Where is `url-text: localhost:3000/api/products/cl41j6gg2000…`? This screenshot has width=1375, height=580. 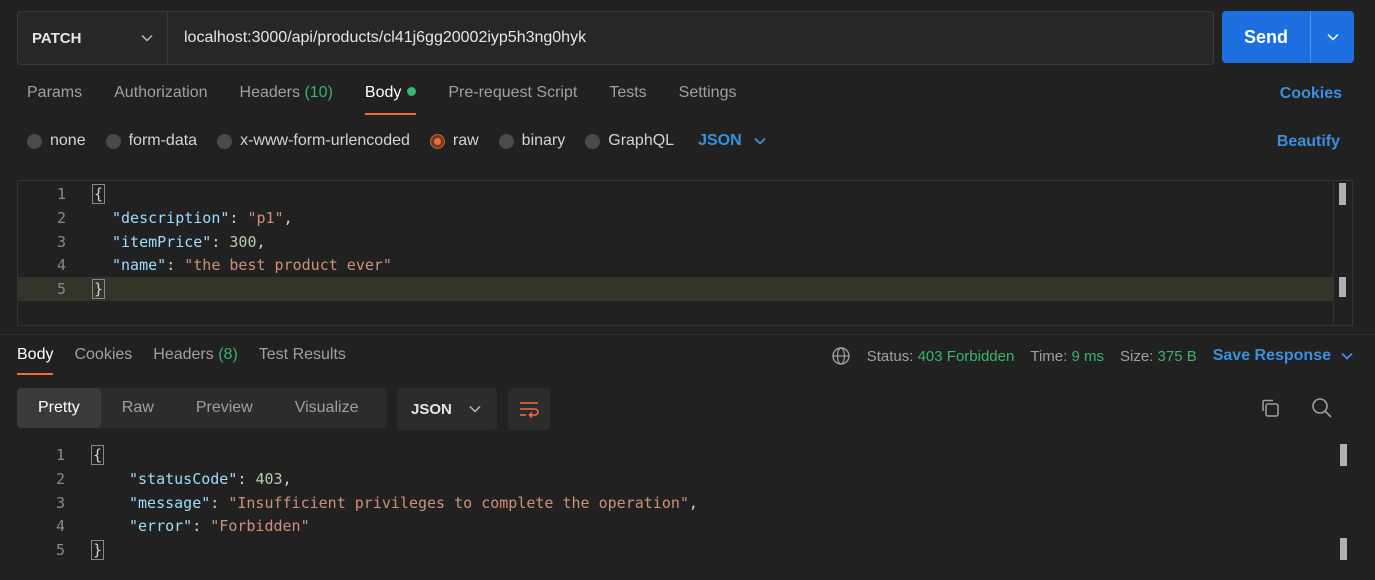 url-text: localhost:3000/api/products/cl41j6gg2000… is located at coordinates (385, 37).